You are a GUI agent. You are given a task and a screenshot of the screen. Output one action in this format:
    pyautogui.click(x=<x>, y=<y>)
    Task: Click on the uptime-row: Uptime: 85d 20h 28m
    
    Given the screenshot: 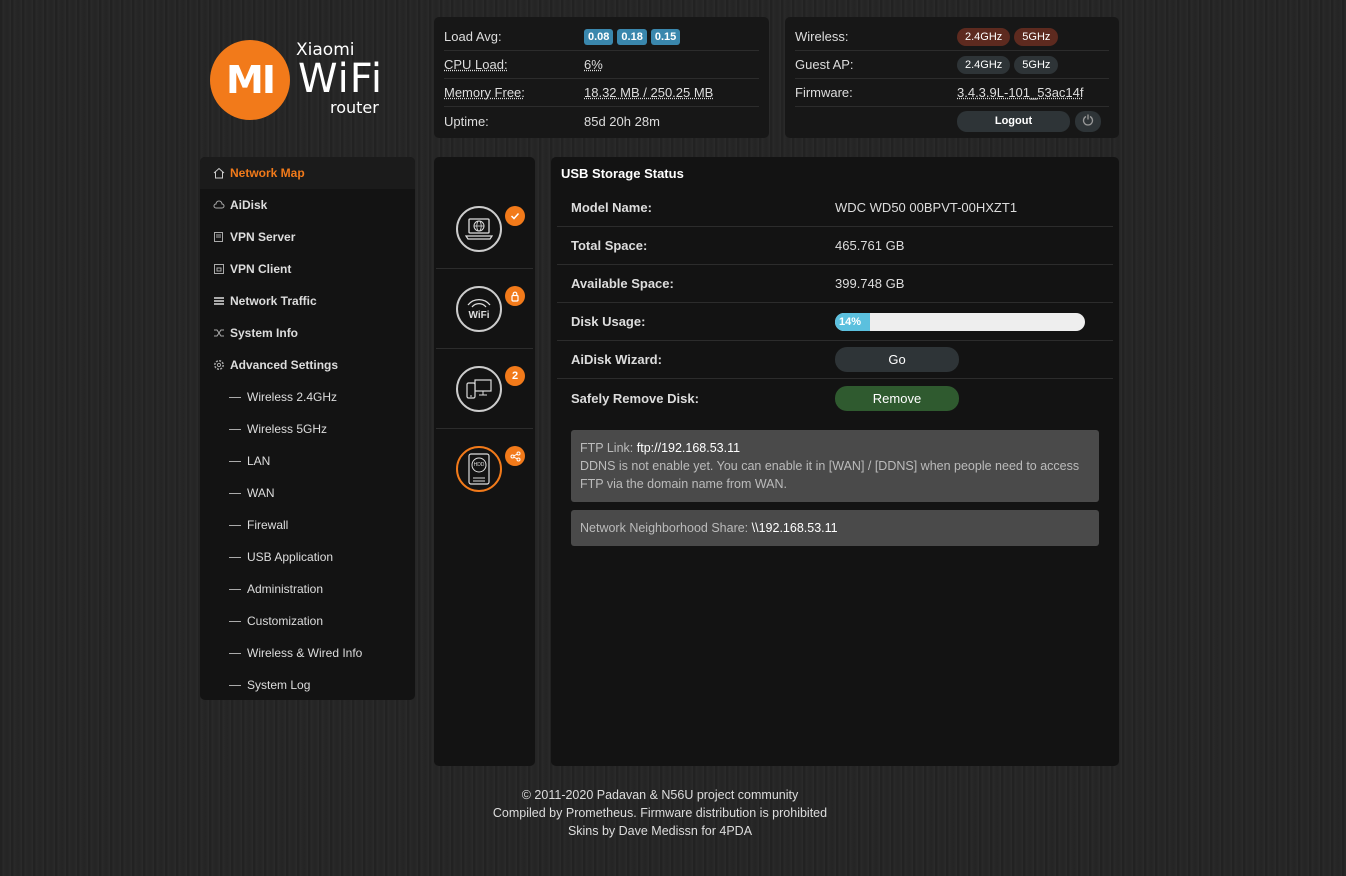 What is the action you would take?
    pyautogui.click(x=601, y=121)
    